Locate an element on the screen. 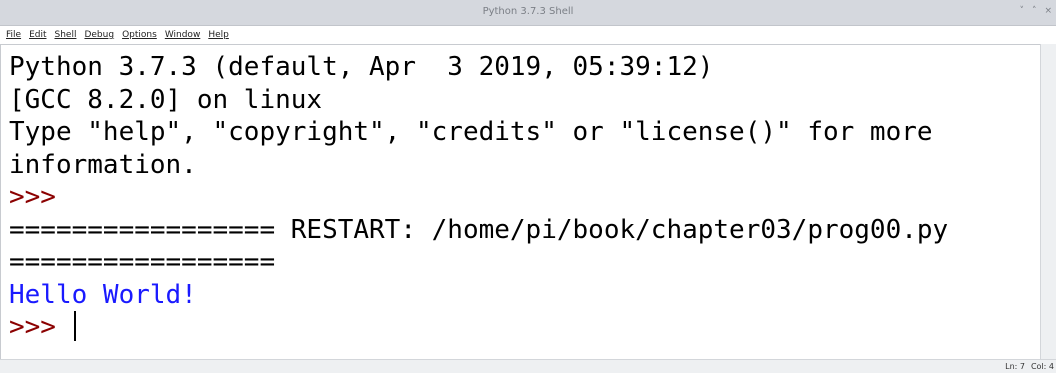  maximize-icon: ˄ is located at coordinates (1034, 11).